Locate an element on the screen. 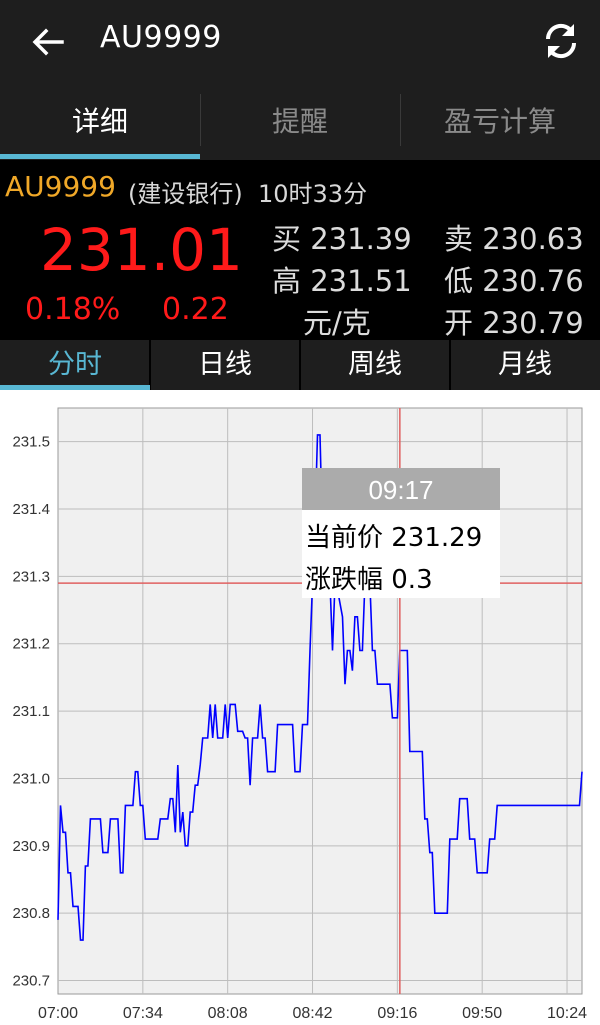 The width and height of the screenshot is (600, 1025). y-tick-label: 231.3 is located at coordinates (31, 576).